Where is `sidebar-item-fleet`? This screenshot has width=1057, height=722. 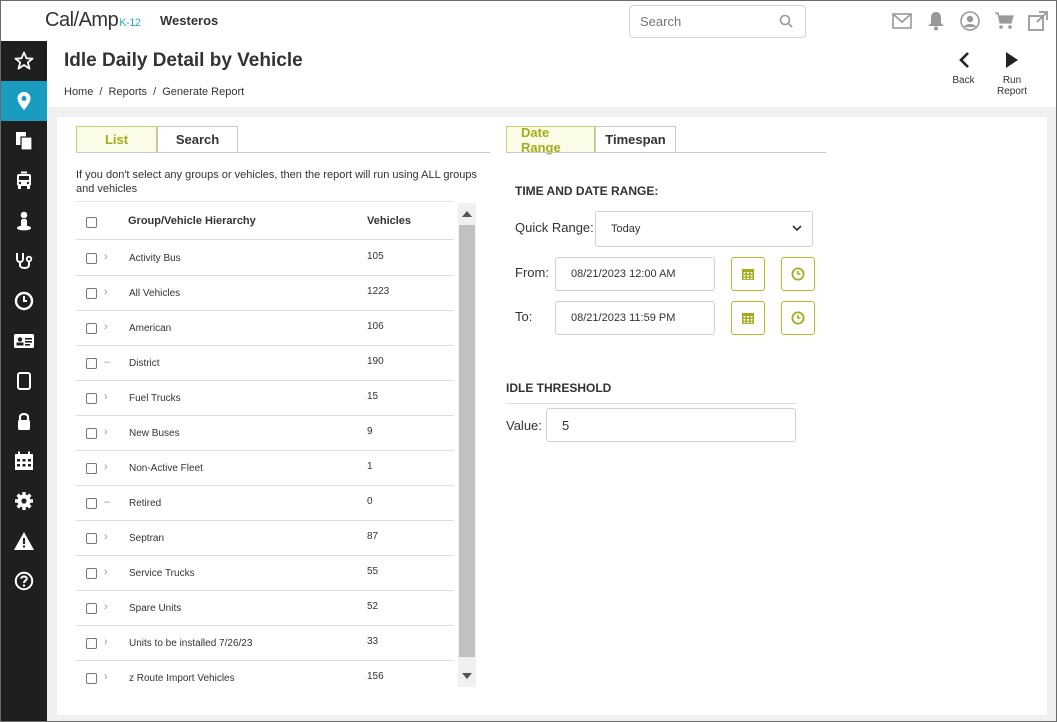 sidebar-item-fleet is located at coordinates (24, 181).